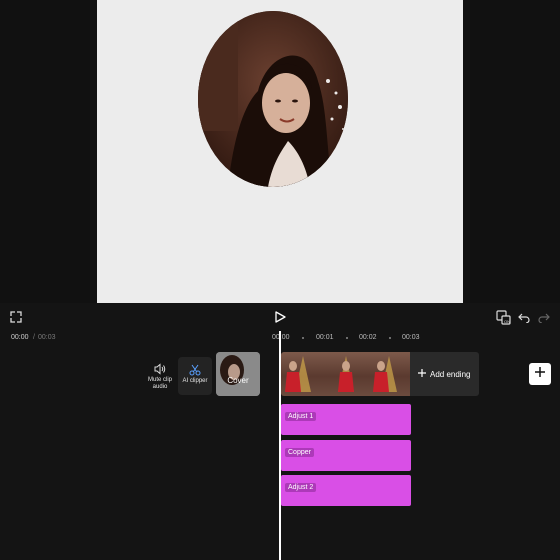 The height and width of the screenshot is (560, 560). What do you see at coordinates (450, 374) in the screenshot?
I see `add-ending-label: Add ending` at bounding box center [450, 374].